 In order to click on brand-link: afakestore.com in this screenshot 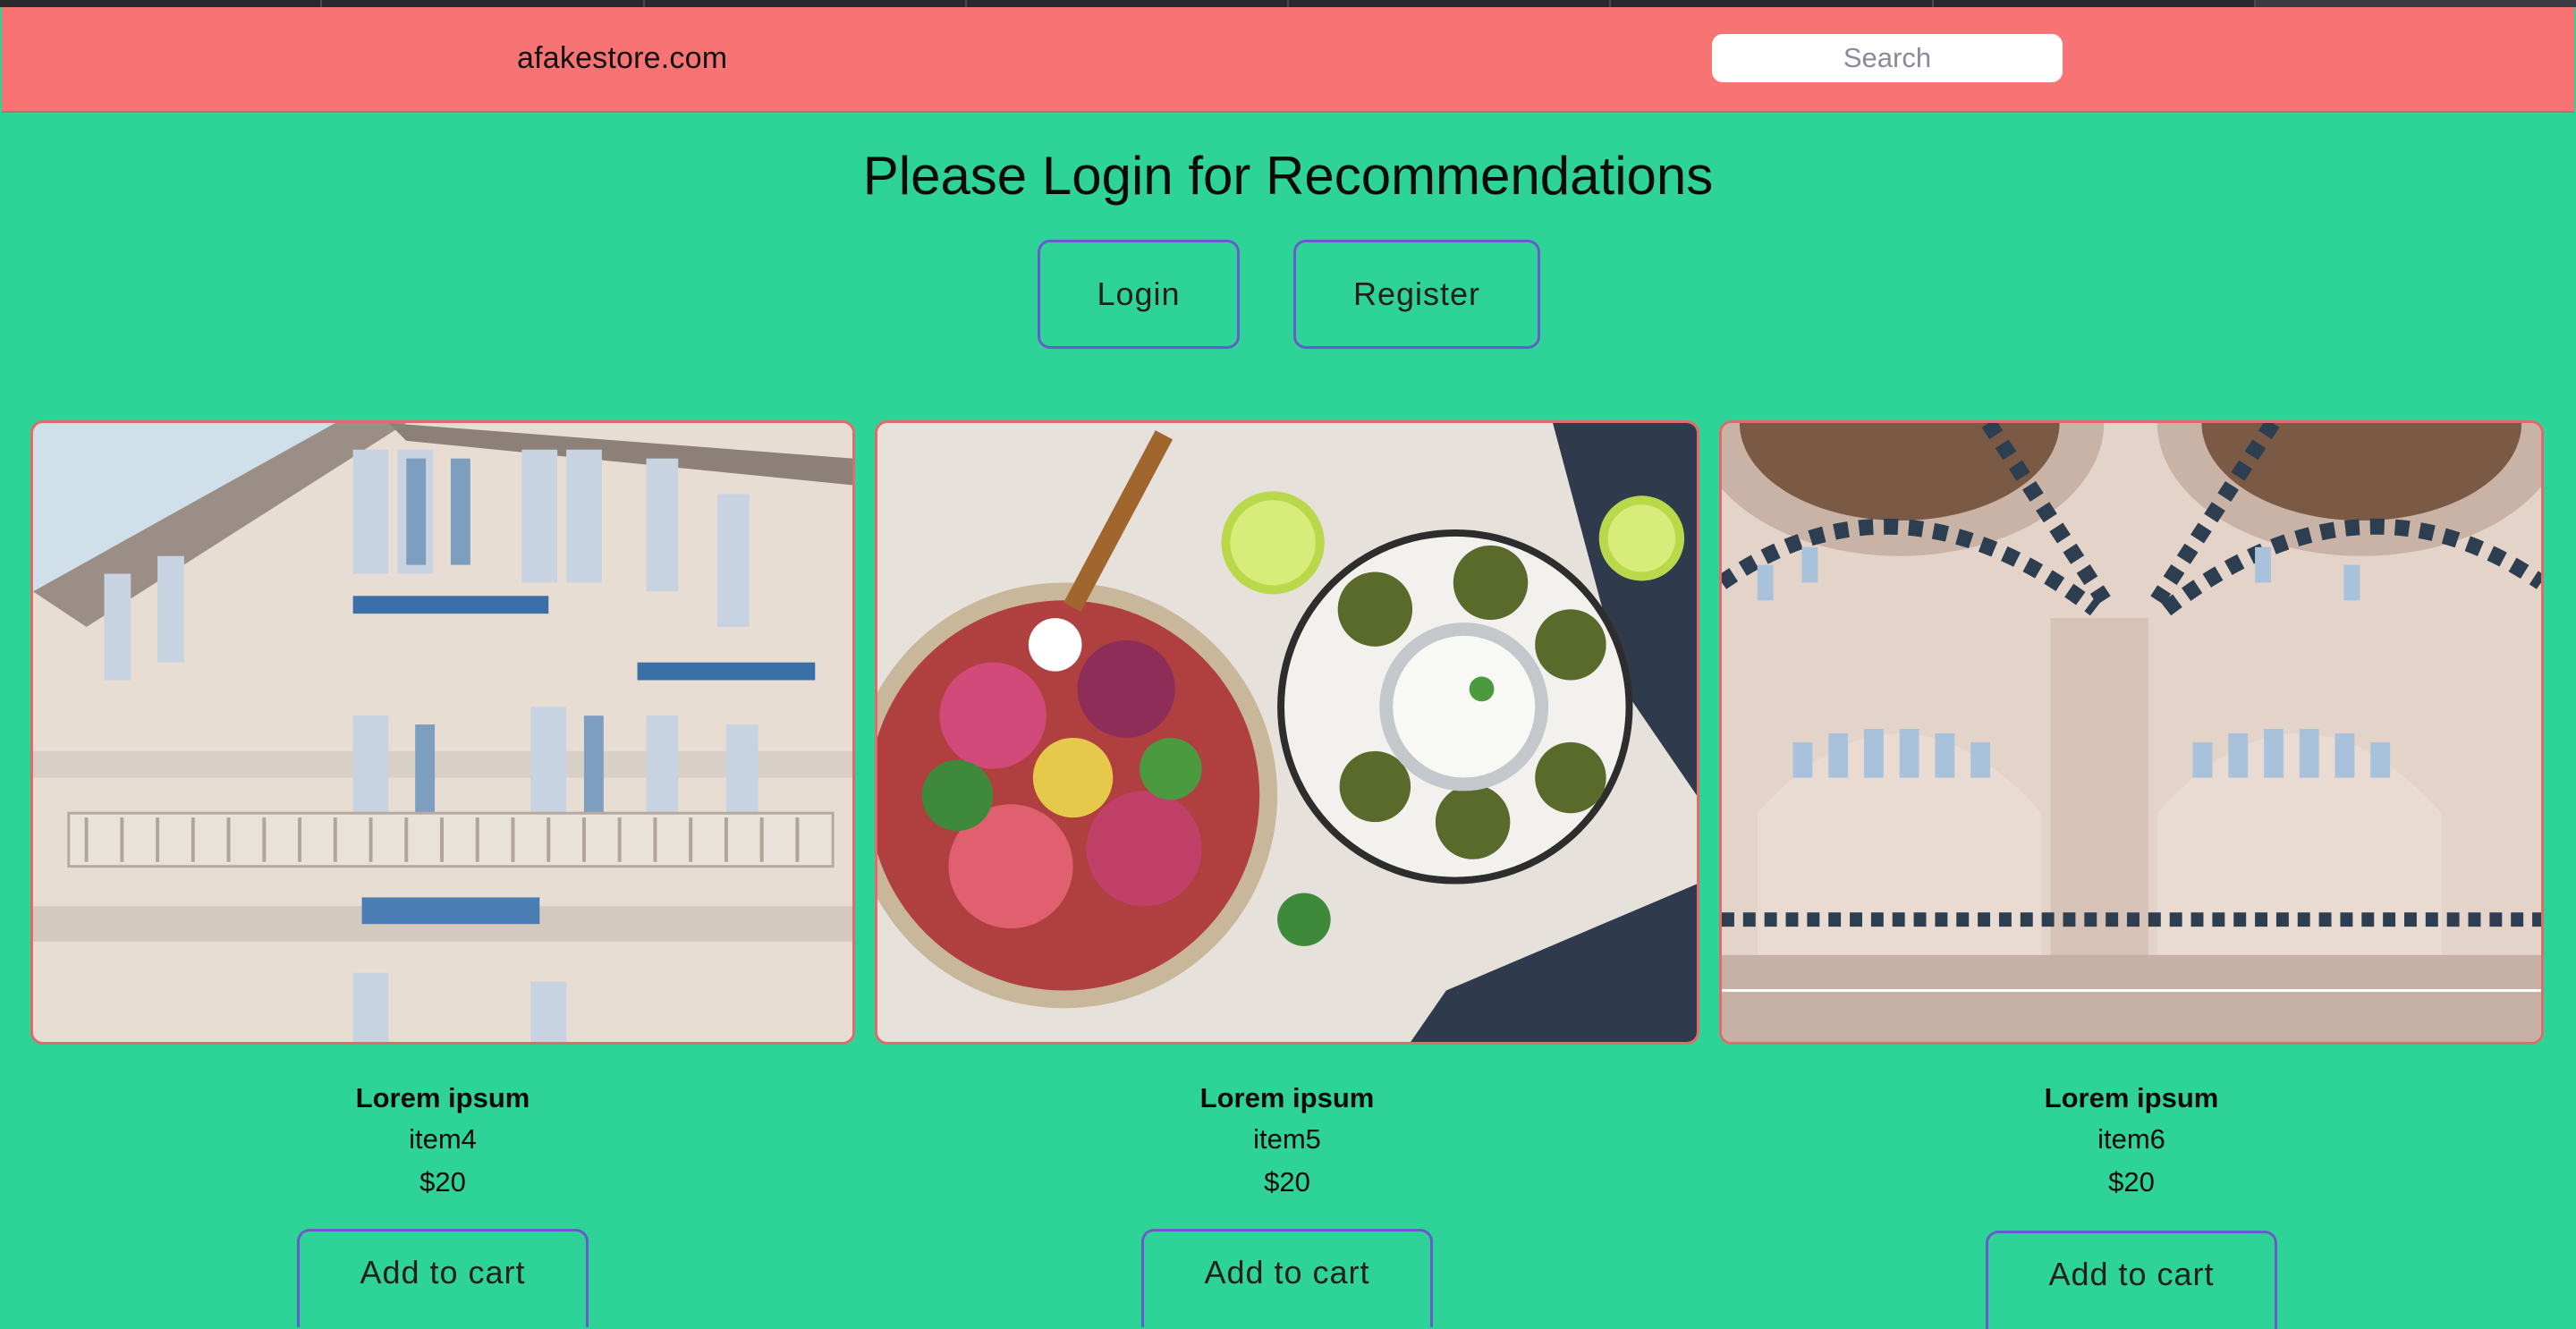, I will do `click(622, 58)`.